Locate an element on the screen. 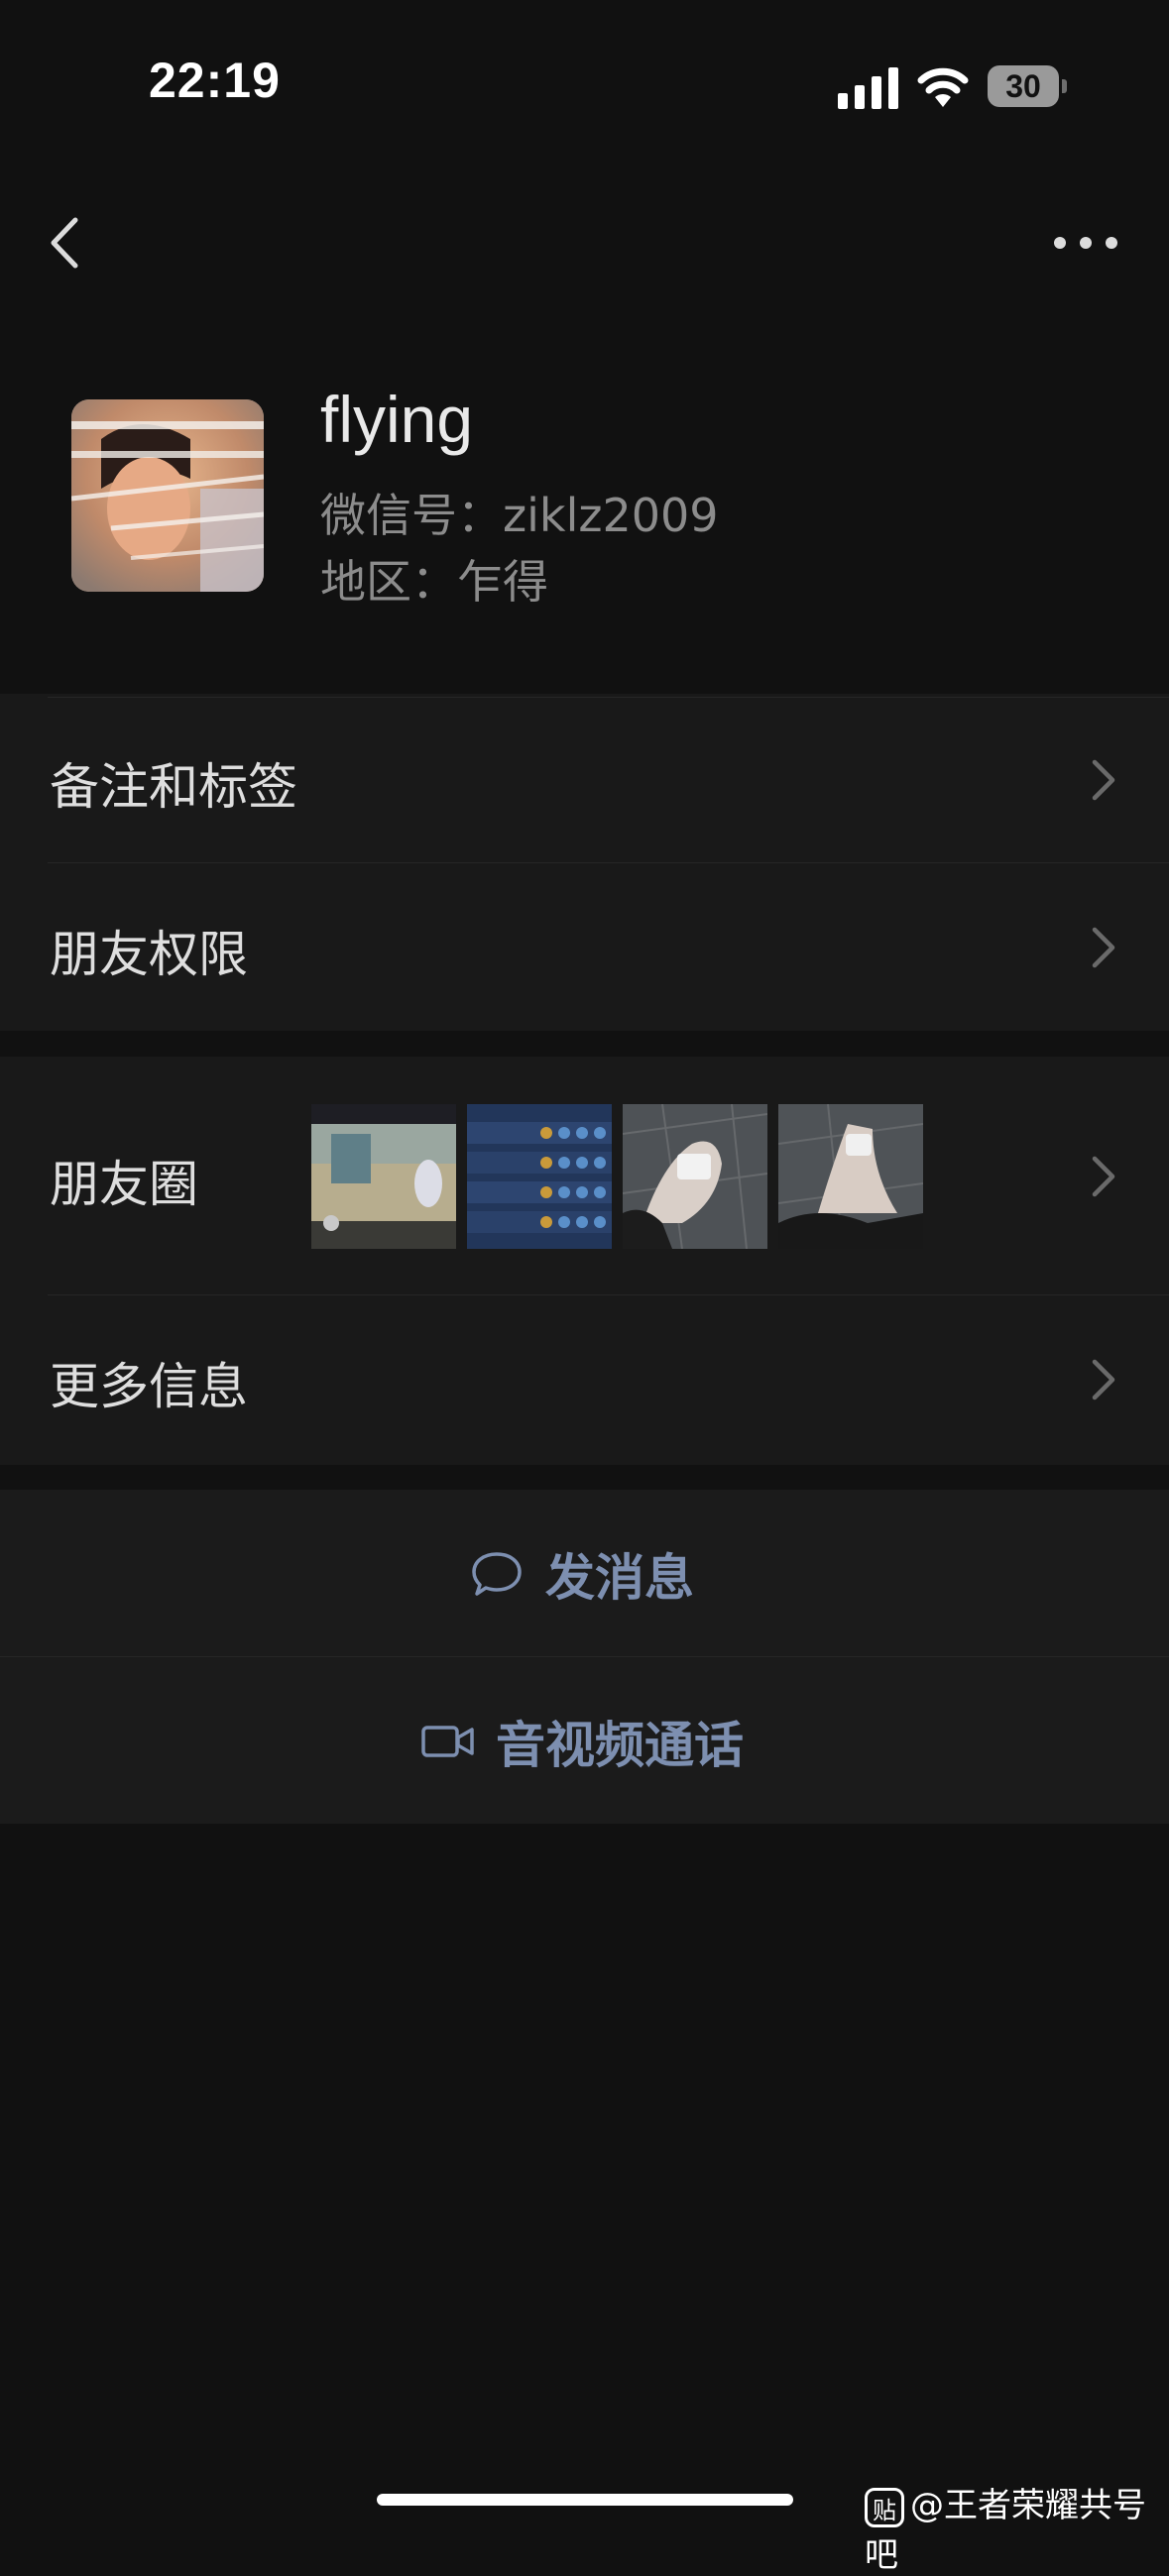  watermark-text: @王者荣耀共号吧 is located at coordinates (1005, 2530).